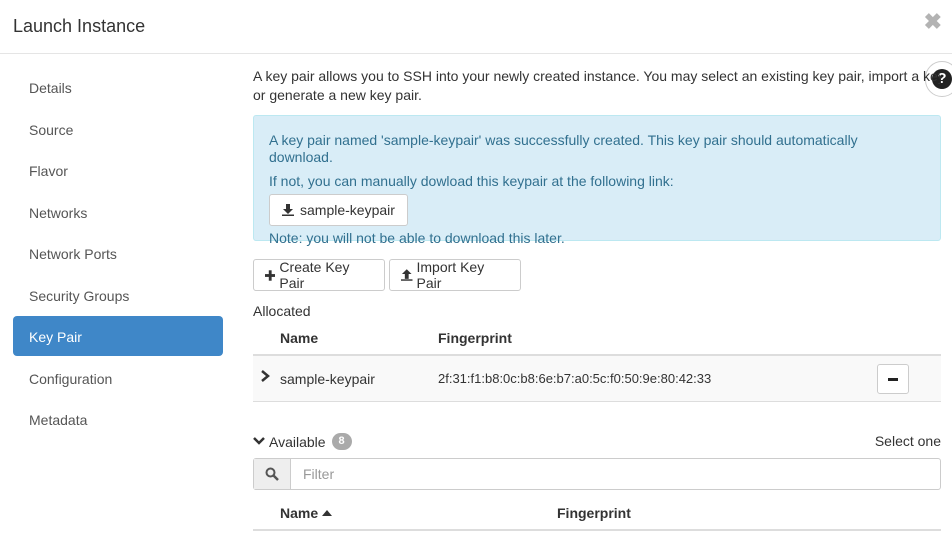 The image size is (952, 534). Describe the element at coordinates (79, 26) in the screenshot. I see `modal-title: Launch Instance` at that location.